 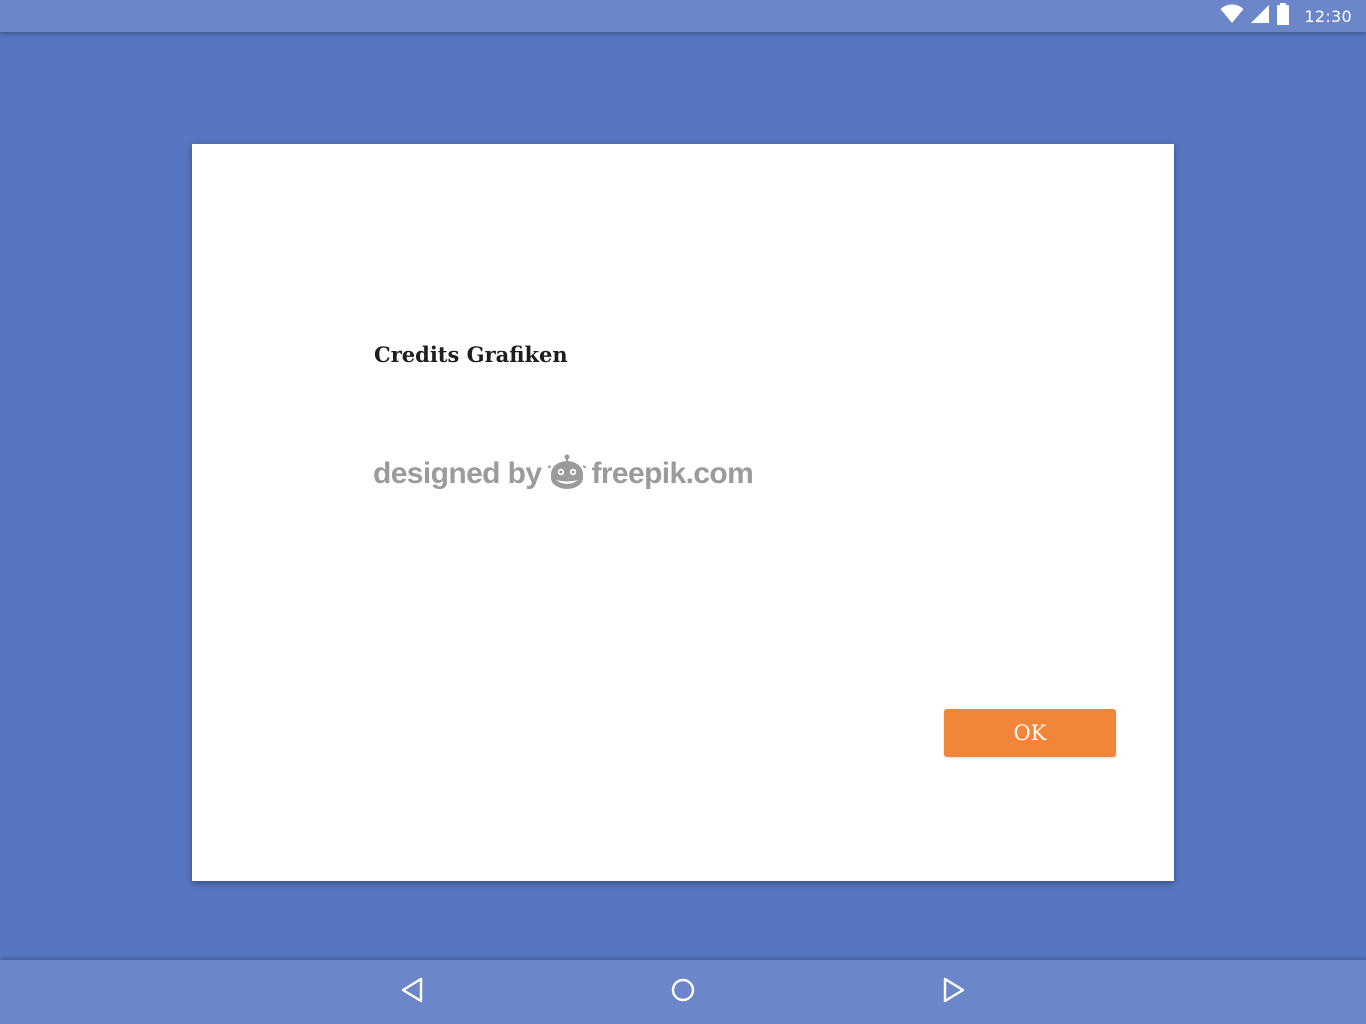 I want to click on forward-button, so click(x=954, y=992).